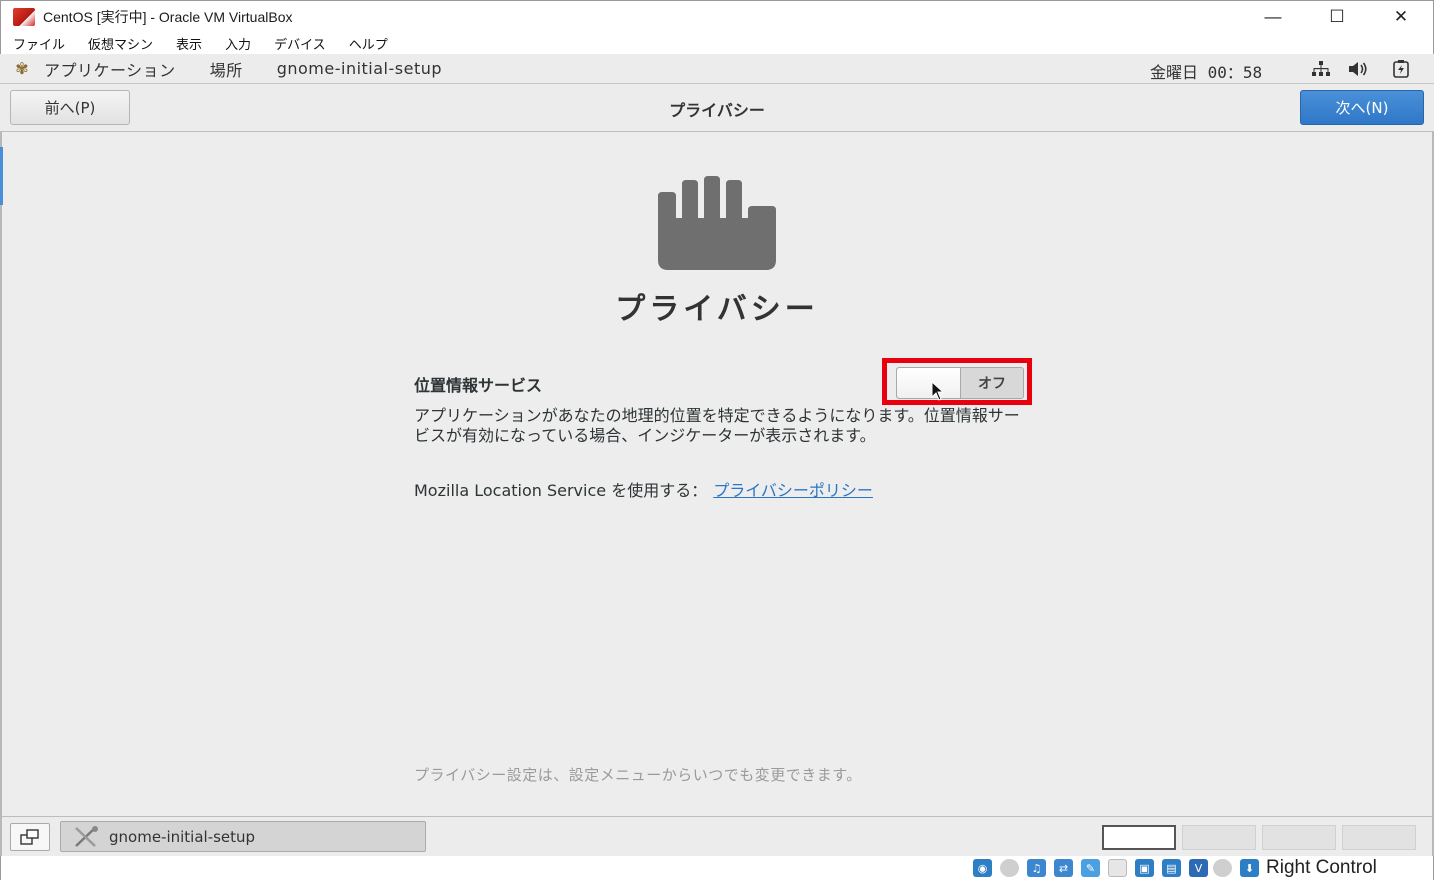 The height and width of the screenshot is (880, 1434). I want to click on panel-clock: 金曜日 00：58, so click(1206, 71).